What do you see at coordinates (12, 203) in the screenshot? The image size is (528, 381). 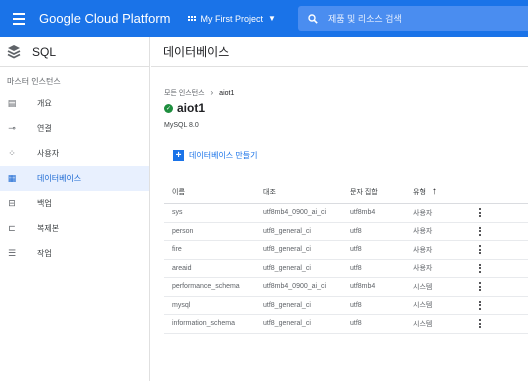 I see `backups-icon: ⊟` at bounding box center [12, 203].